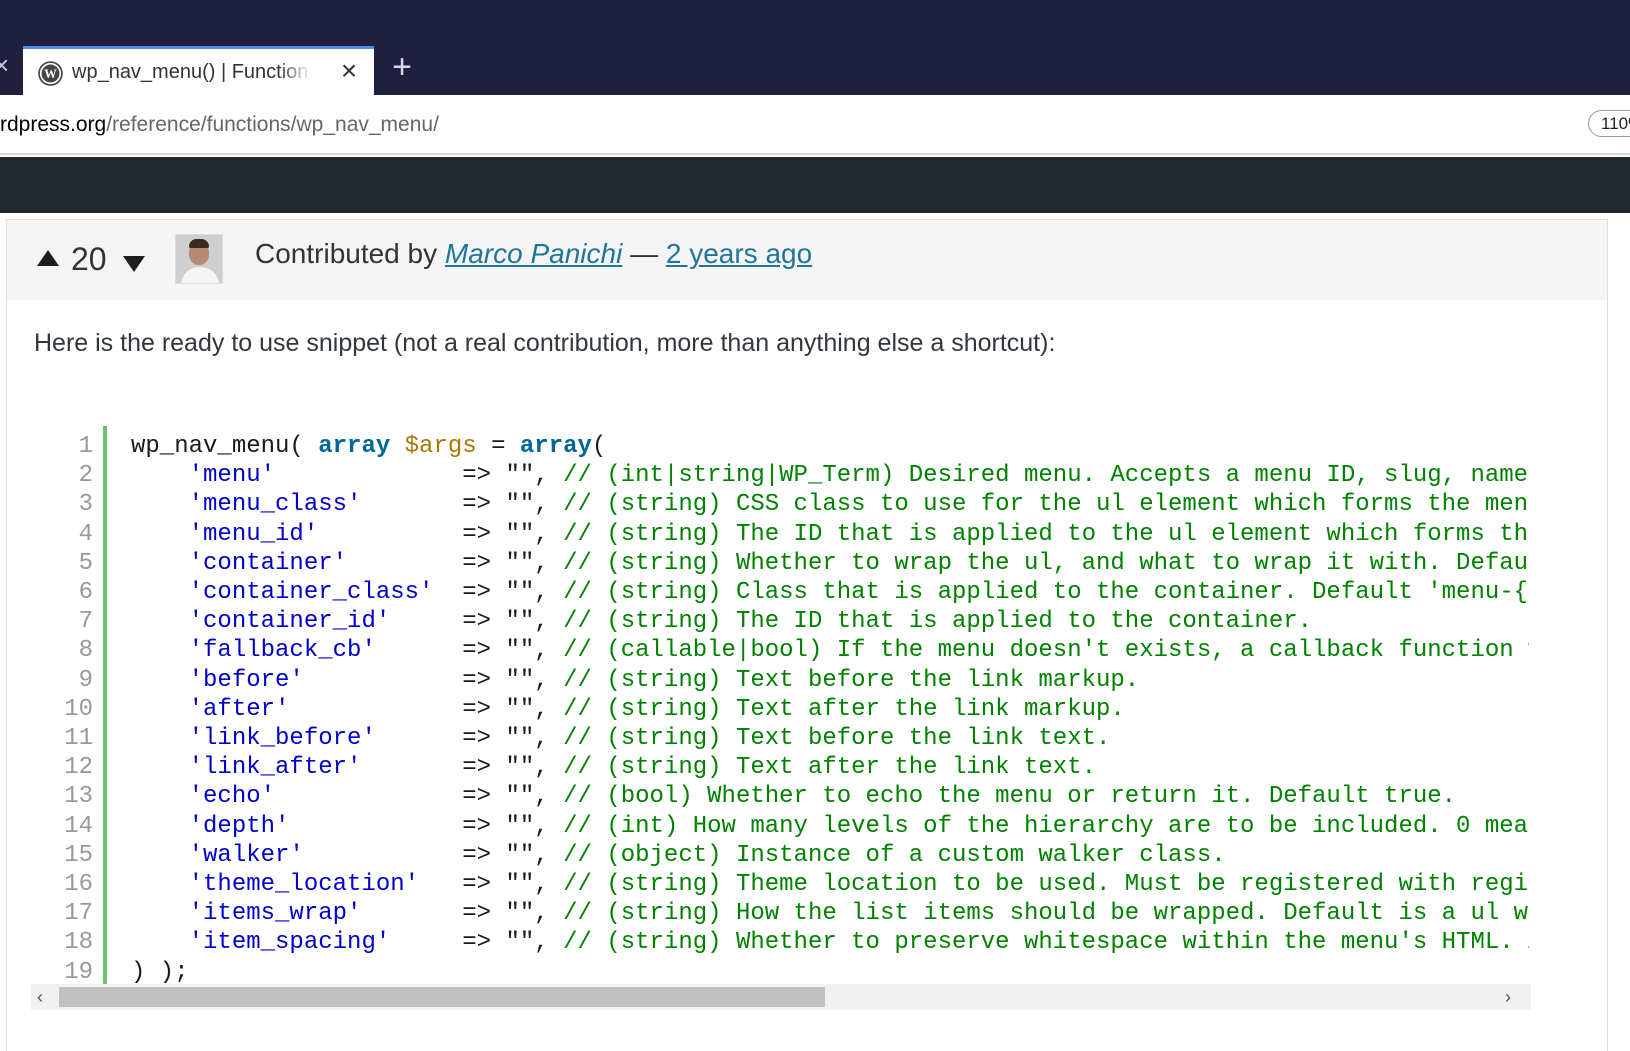  I want to click on arg-key: 'walker', so click(246, 855).